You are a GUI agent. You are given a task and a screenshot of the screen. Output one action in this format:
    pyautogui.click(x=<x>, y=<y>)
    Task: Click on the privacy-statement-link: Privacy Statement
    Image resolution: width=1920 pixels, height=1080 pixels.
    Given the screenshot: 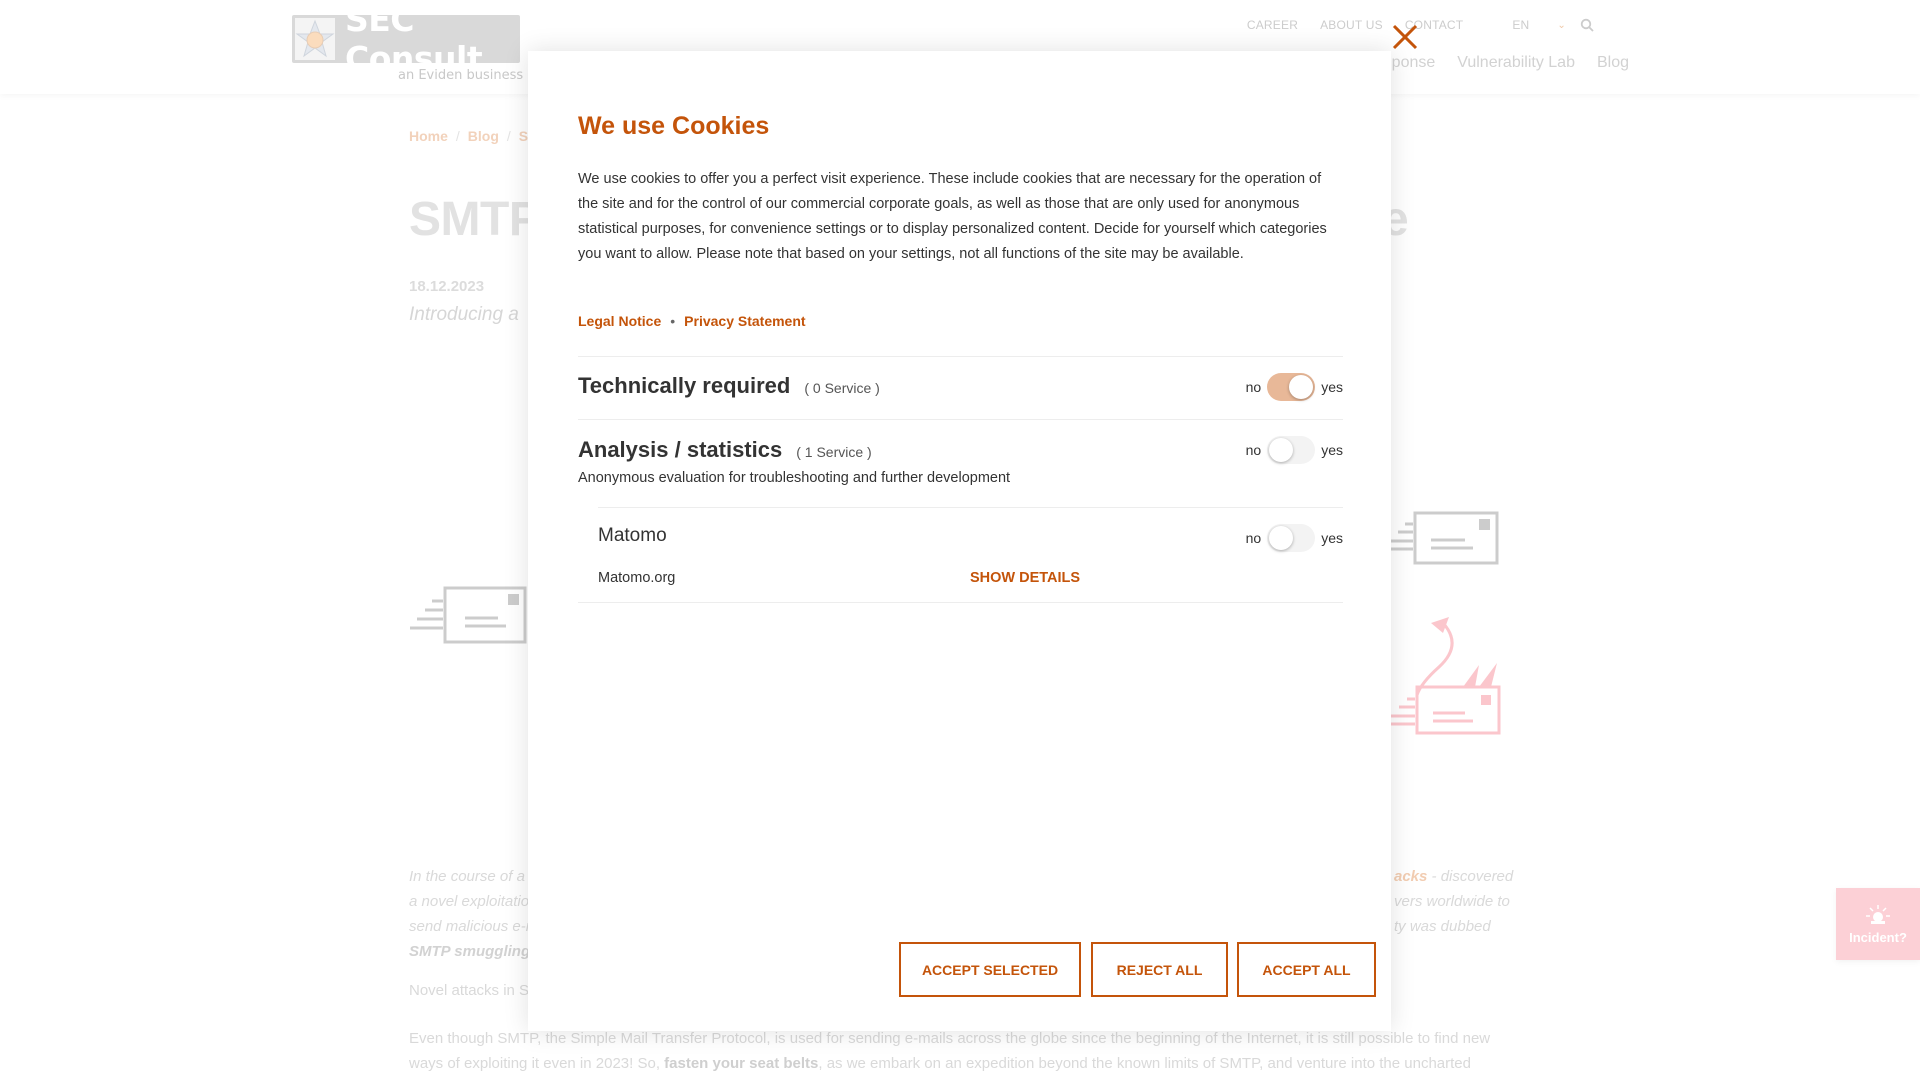 What is the action you would take?
    pyautogui.click(x=744, y=321)
    